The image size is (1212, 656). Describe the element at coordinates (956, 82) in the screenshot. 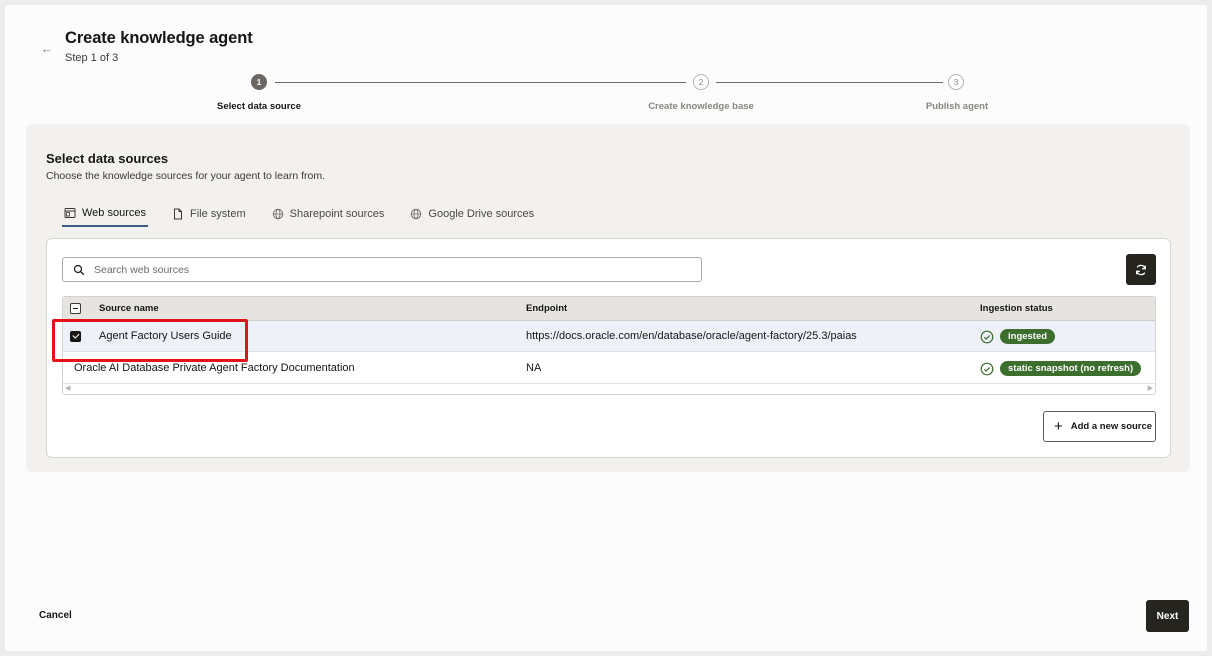

I see `step-3-indicator: 3` at that location.